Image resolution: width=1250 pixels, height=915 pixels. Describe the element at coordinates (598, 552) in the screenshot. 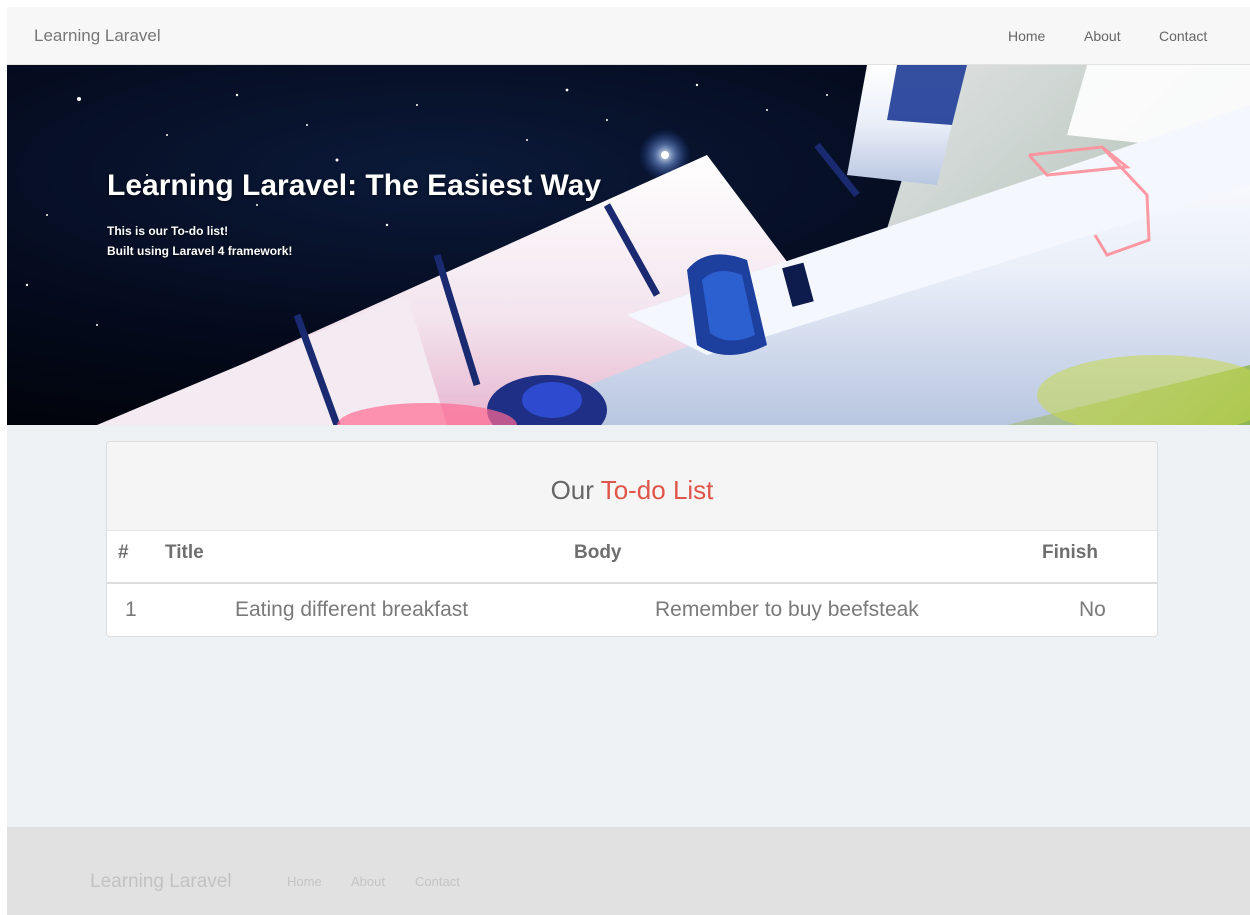

I see `column-header-body: Body` at that location.